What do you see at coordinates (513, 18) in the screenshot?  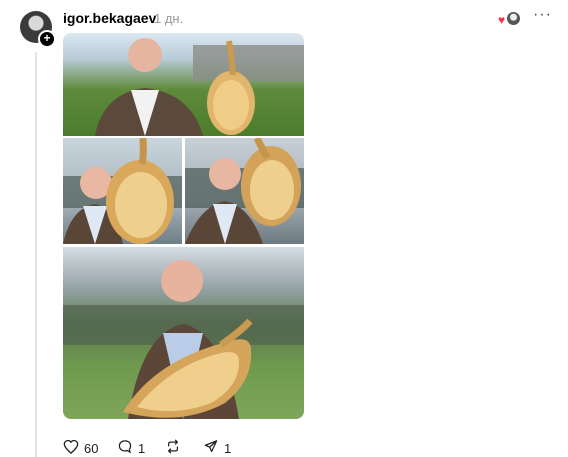 I see `liker-avatar` at bounding box center [513, 18].